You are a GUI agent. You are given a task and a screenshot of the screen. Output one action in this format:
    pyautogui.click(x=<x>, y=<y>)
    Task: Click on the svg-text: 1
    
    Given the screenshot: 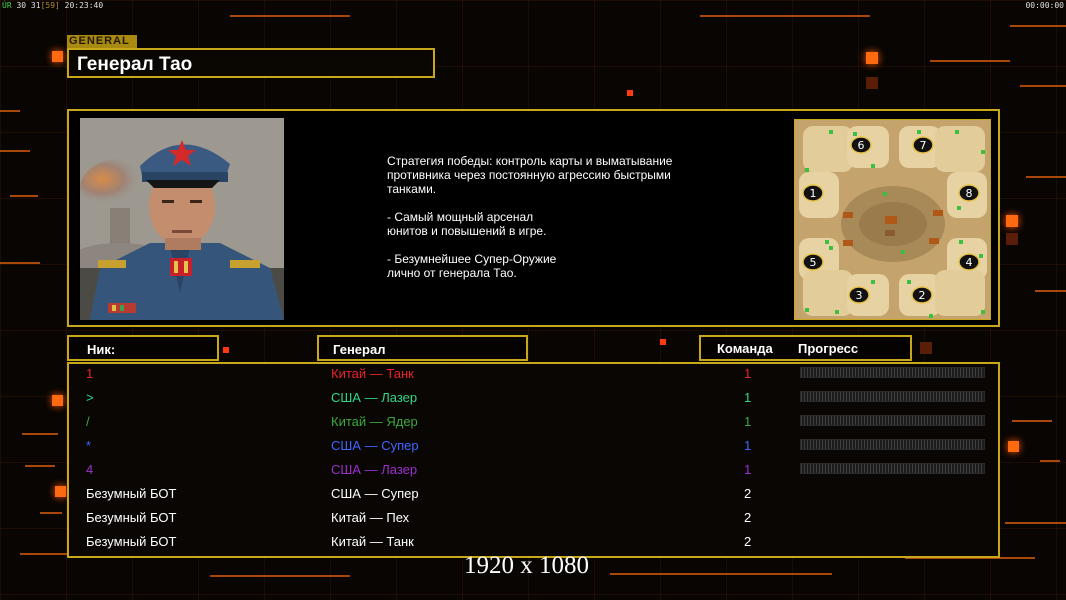 What is the action you would take?
    pyautogui.click(x=813, y=193)
    